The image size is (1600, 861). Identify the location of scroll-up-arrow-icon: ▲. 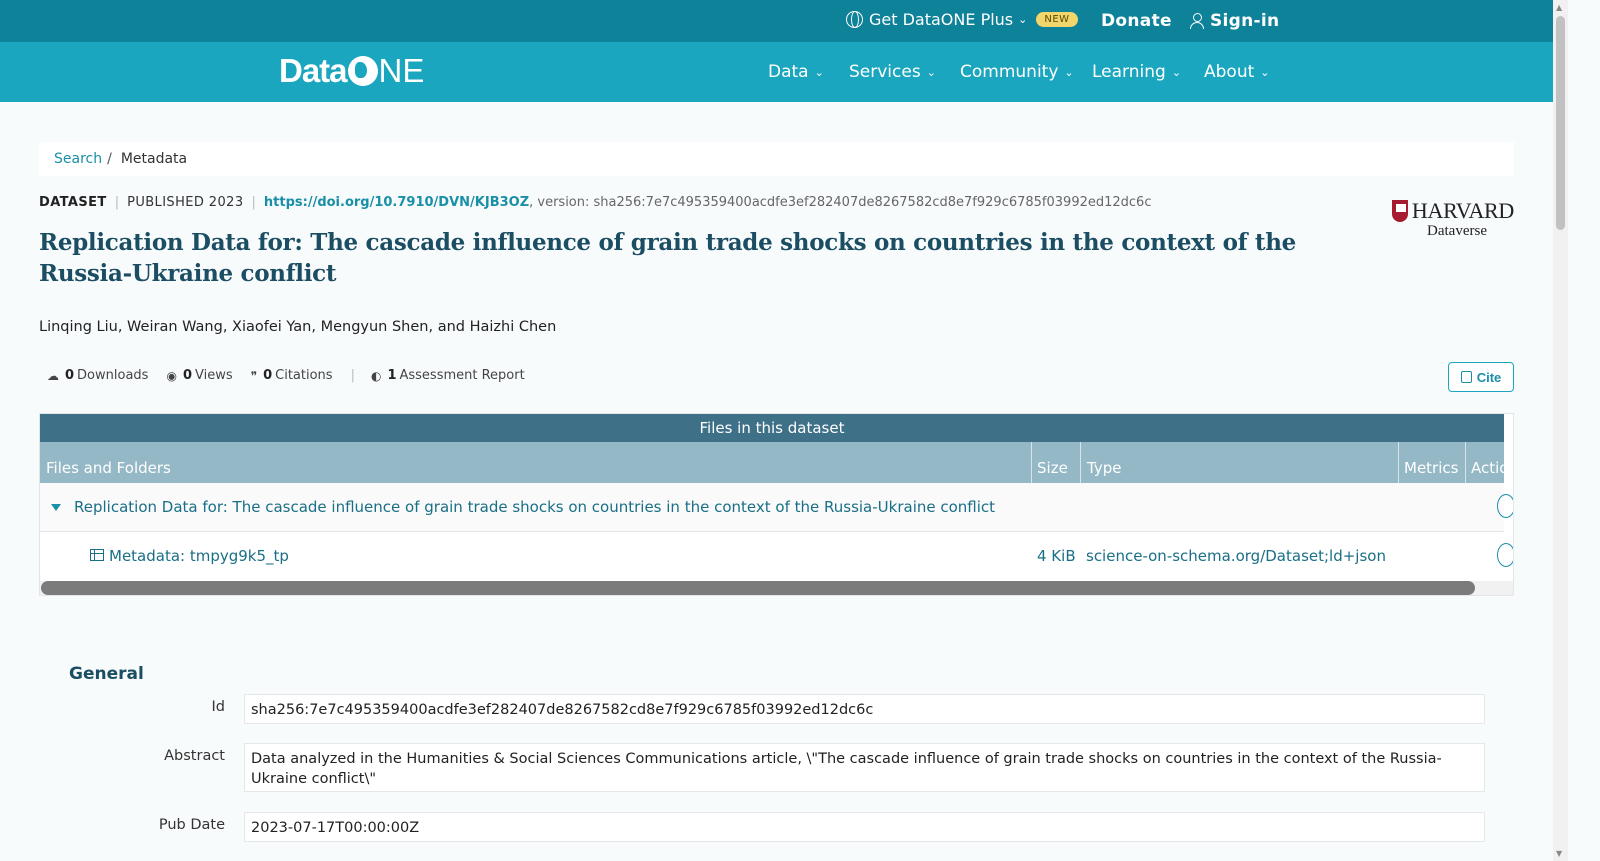
(1559, 7).